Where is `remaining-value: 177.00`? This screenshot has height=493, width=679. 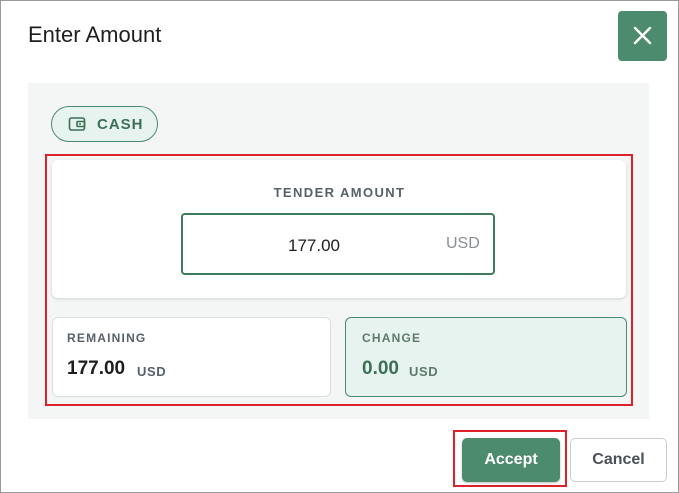
remaining-value: 177.00 is located at coordinates (96, 368).